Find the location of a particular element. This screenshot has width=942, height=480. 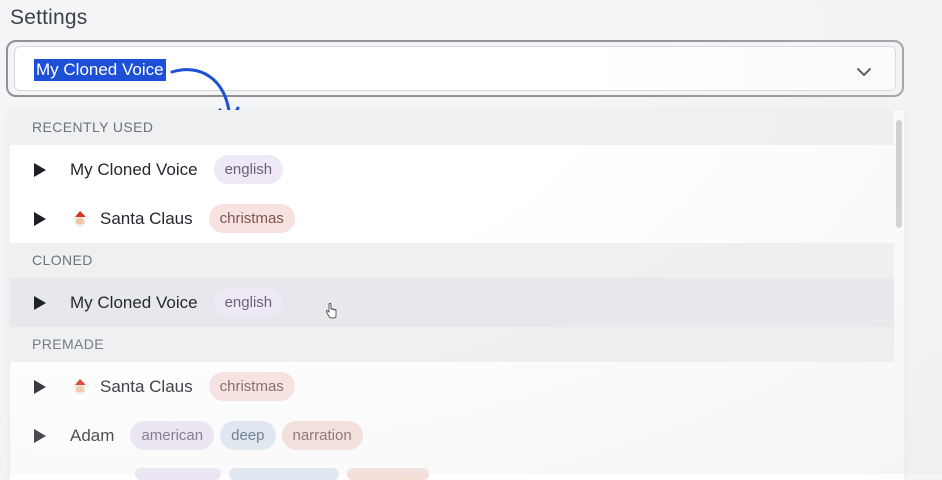

list-item-my-cloned-voice-recent: My Cloned Voice english is located at coordinates (452, 169).